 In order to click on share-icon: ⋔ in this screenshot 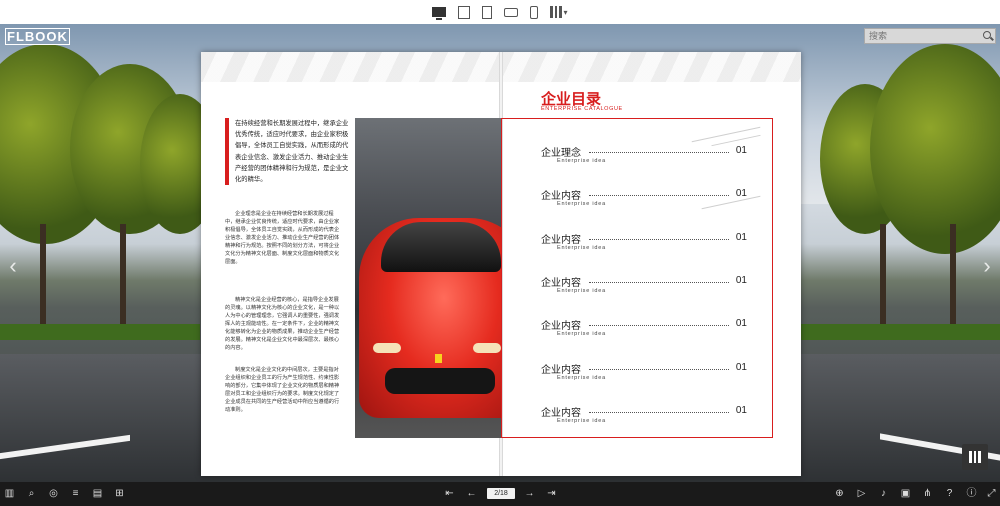, I will do `click(927, 493)`.